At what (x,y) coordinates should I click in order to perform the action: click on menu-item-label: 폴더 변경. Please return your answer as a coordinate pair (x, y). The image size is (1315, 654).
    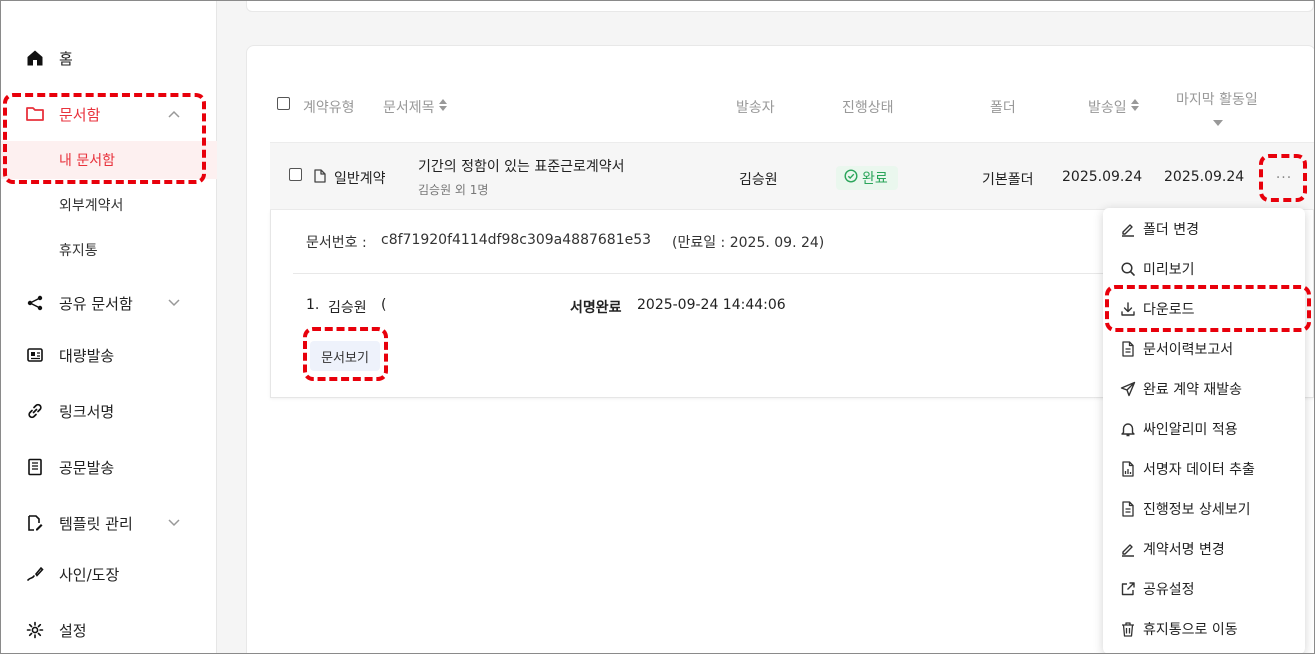
    Looking at the image, I should click on (1171, 230).